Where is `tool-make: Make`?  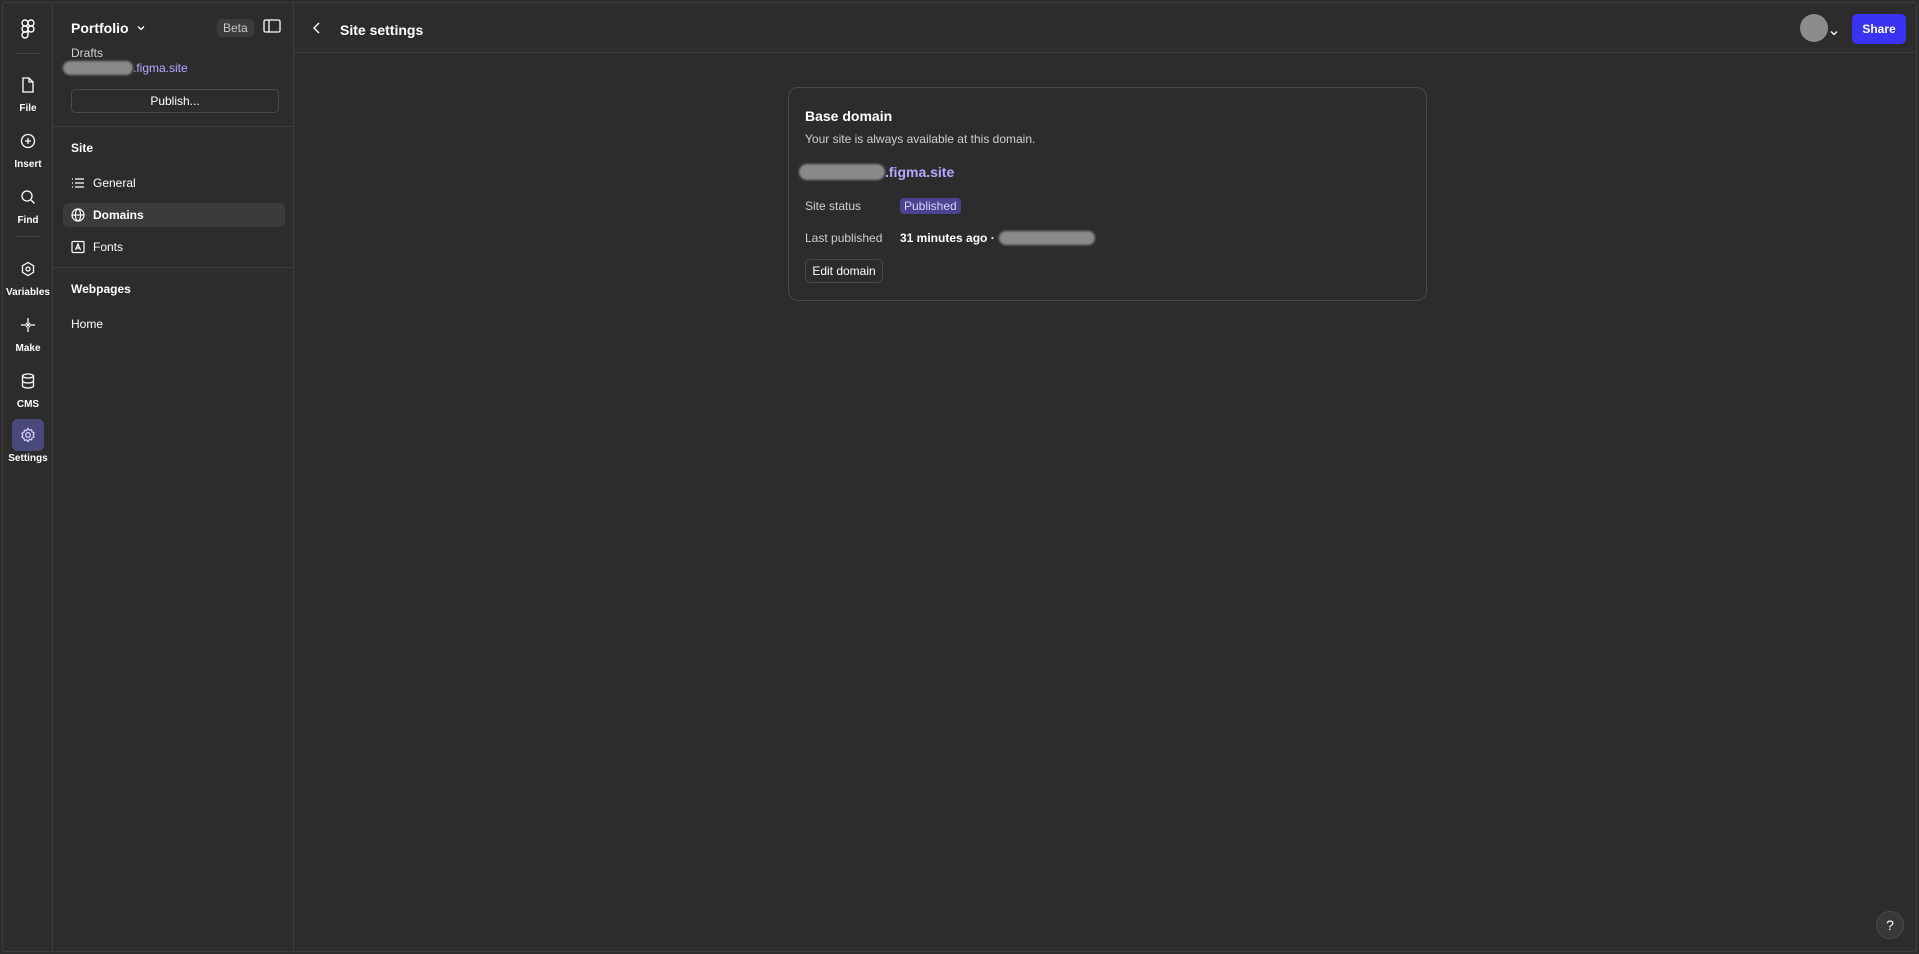
tool-make: Make is located at coordinates (28, 332).